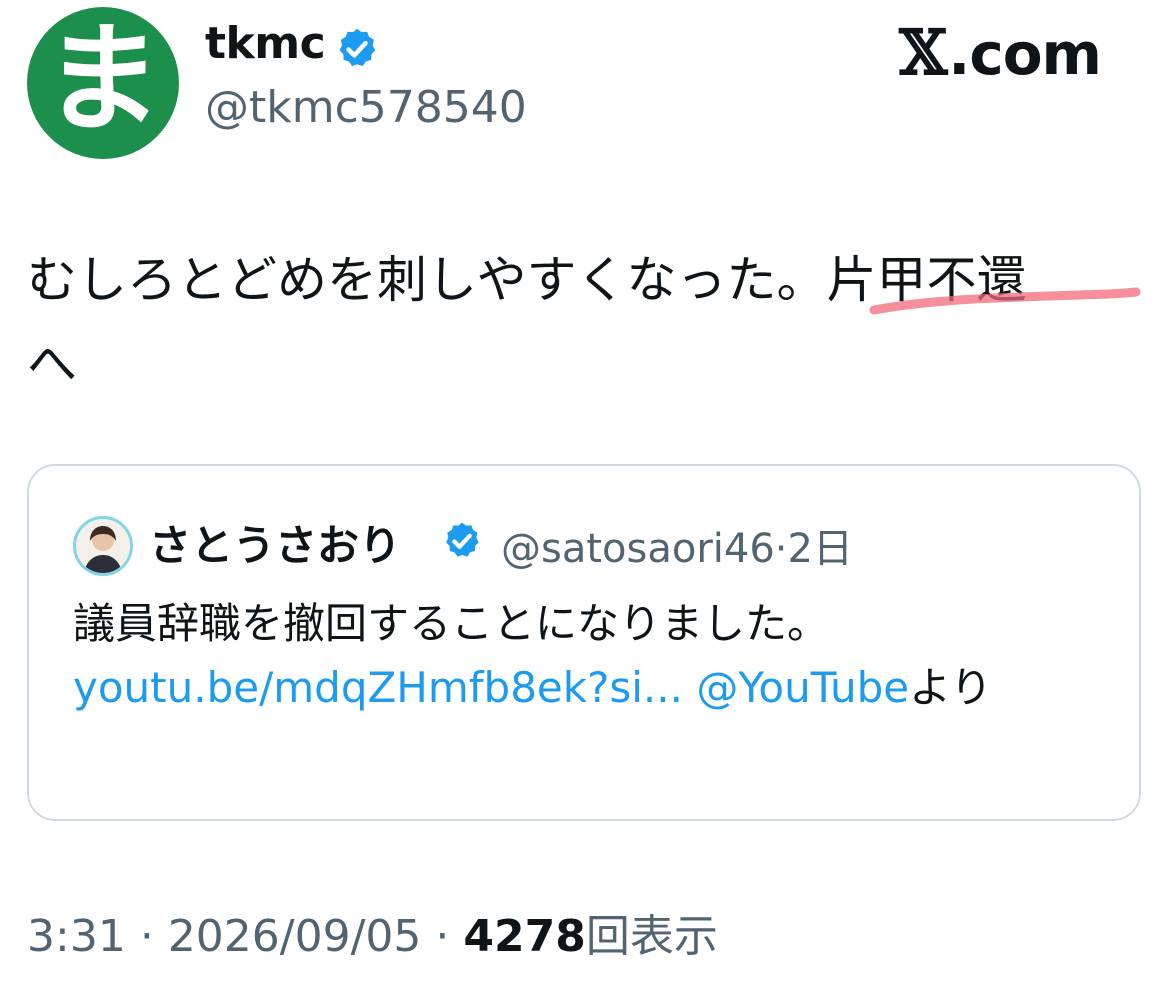  What do you see at coordinates (802, 687) in the screenshot?
I see `youtube-mention: @YouTube` at bounding box center [802, 687].